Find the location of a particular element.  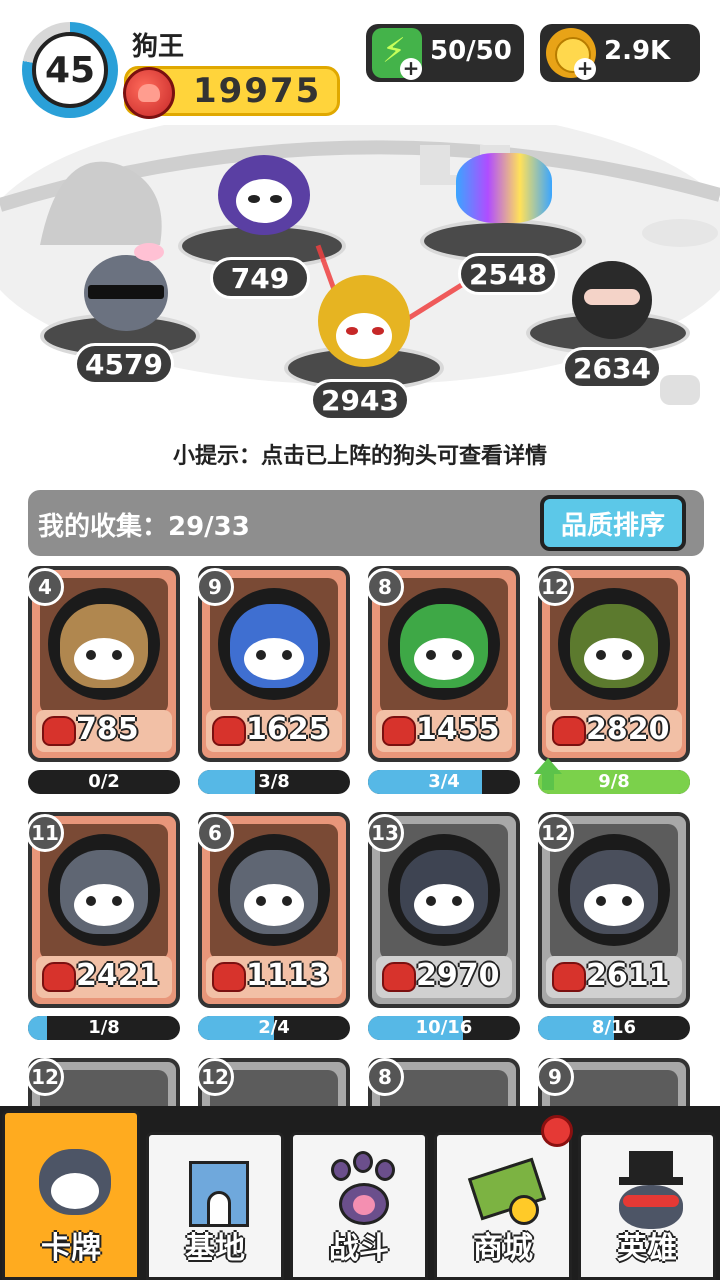

card-progress-bar: 10/16 is located at coordinates (444, 1028).